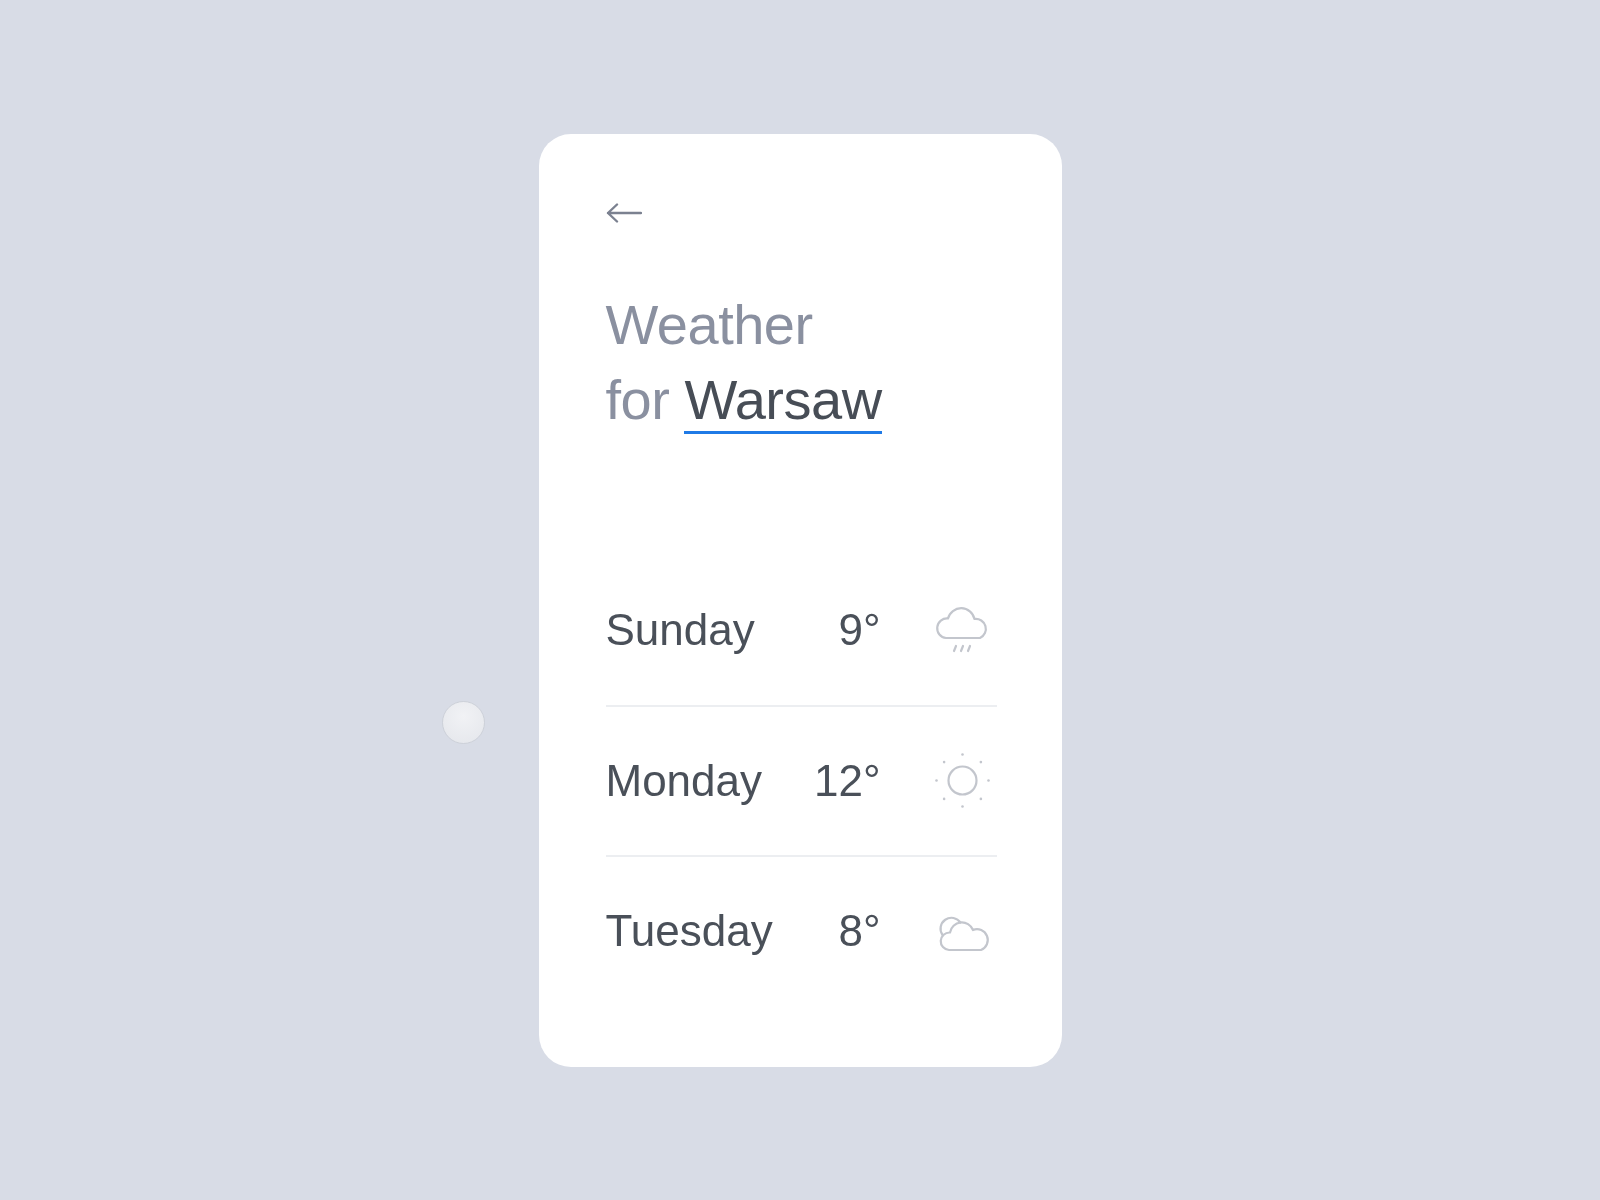 The image size is (1600, 1200). What do you see at coordinates (689, 930) in the screenshot?
I see `day-name: Tuesday` at bounding box center [689, 930].